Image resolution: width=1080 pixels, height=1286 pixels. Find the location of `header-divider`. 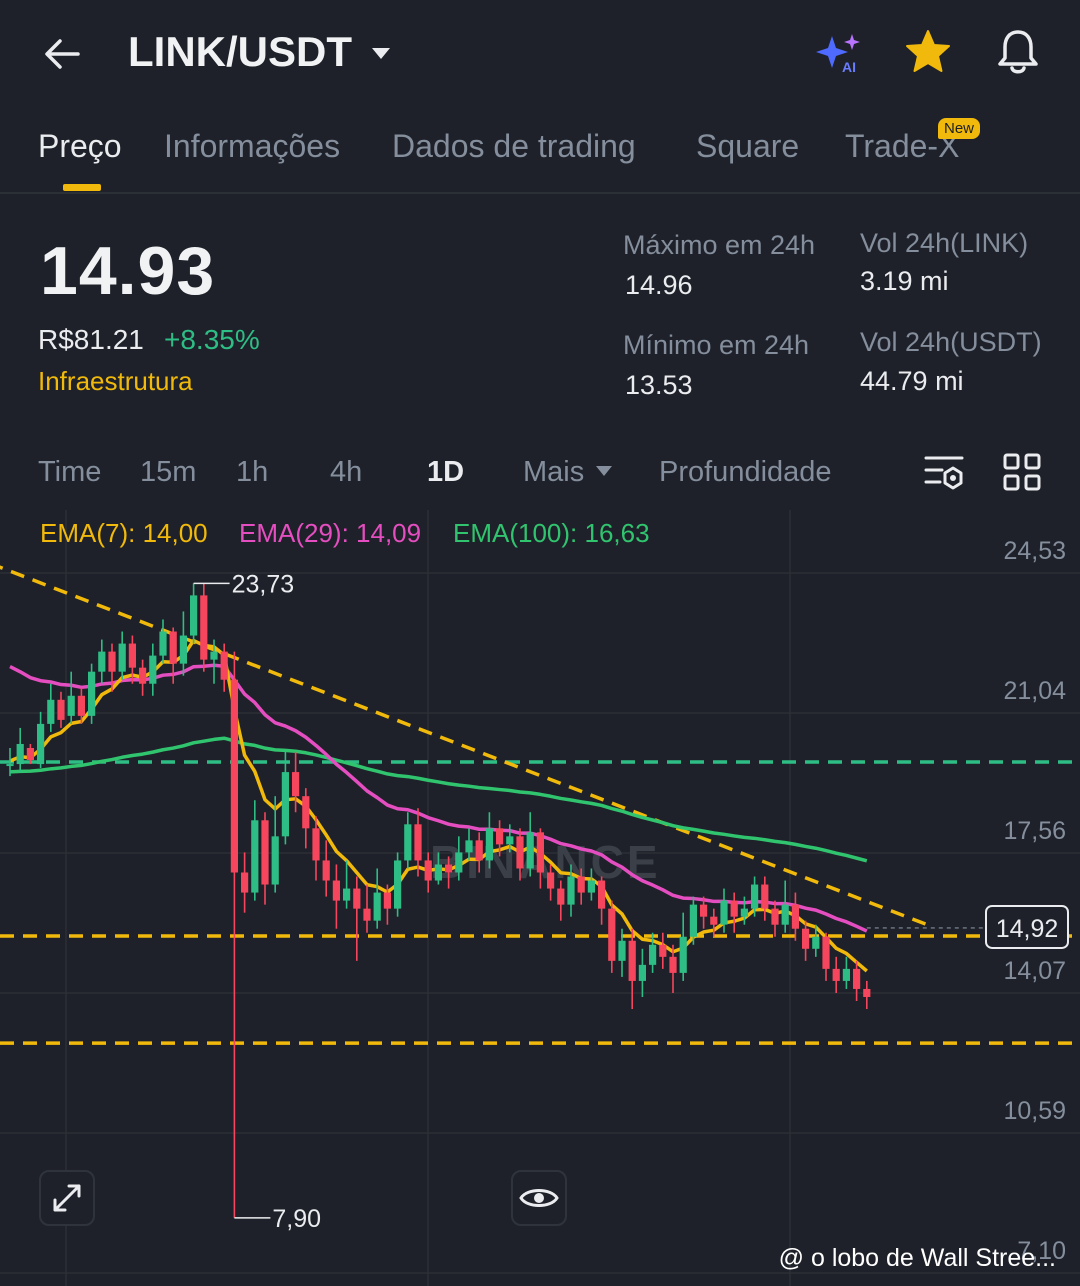

header-divider is located at coordinates (540, 193).